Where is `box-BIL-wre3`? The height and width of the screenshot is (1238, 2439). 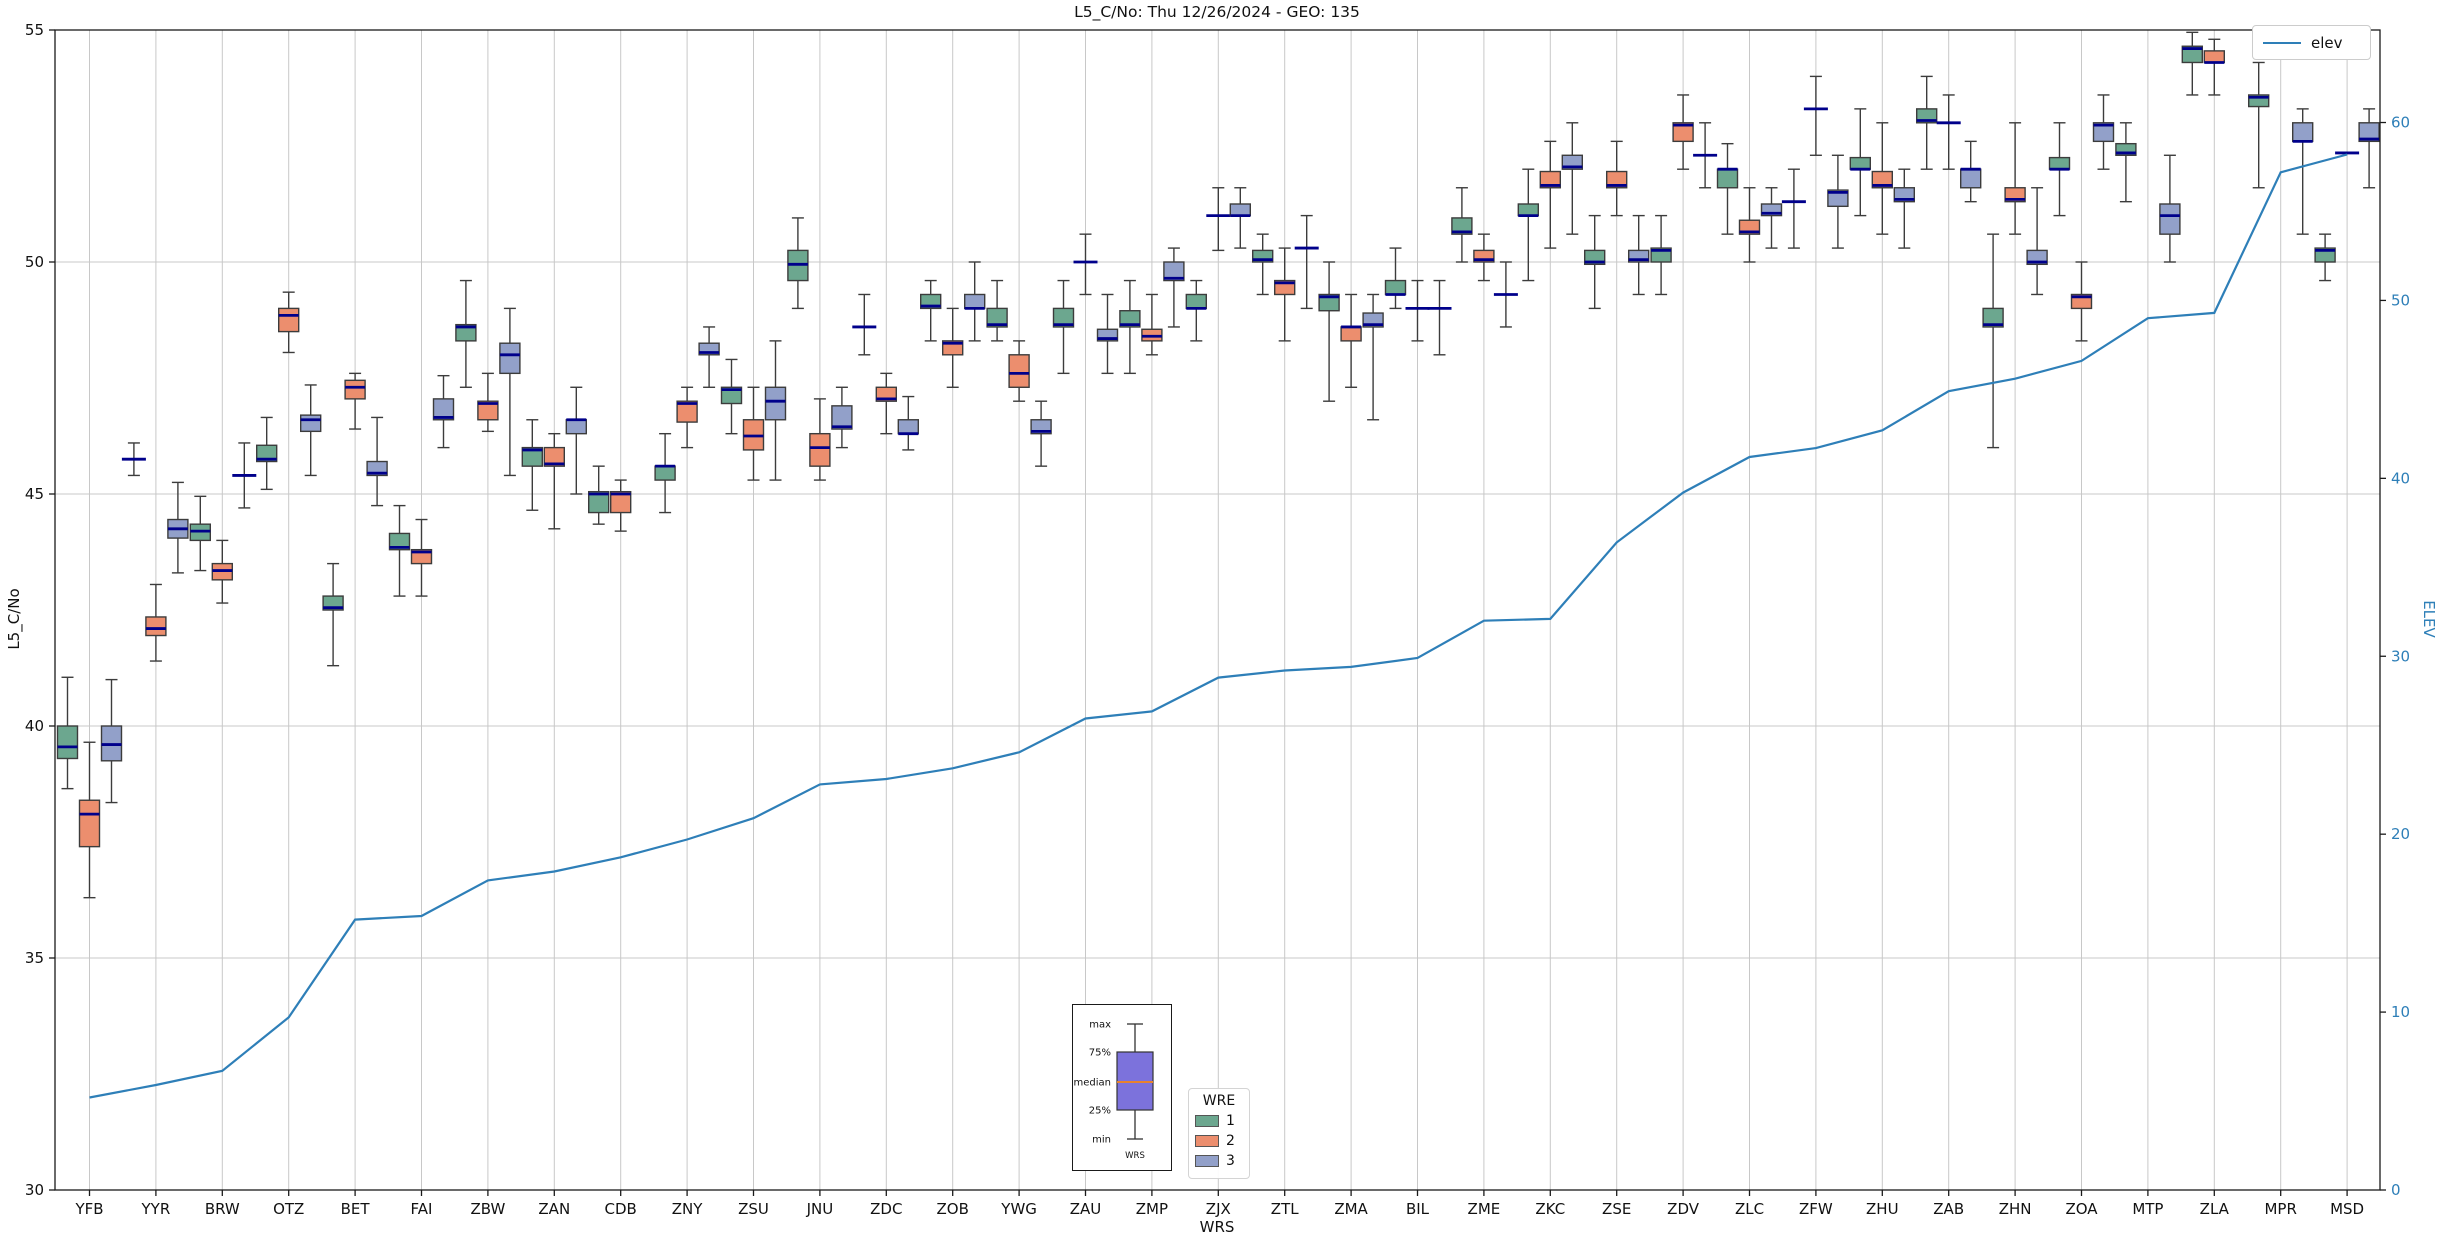
box-BIL-wre3 is located at coordinates (1439, 317).